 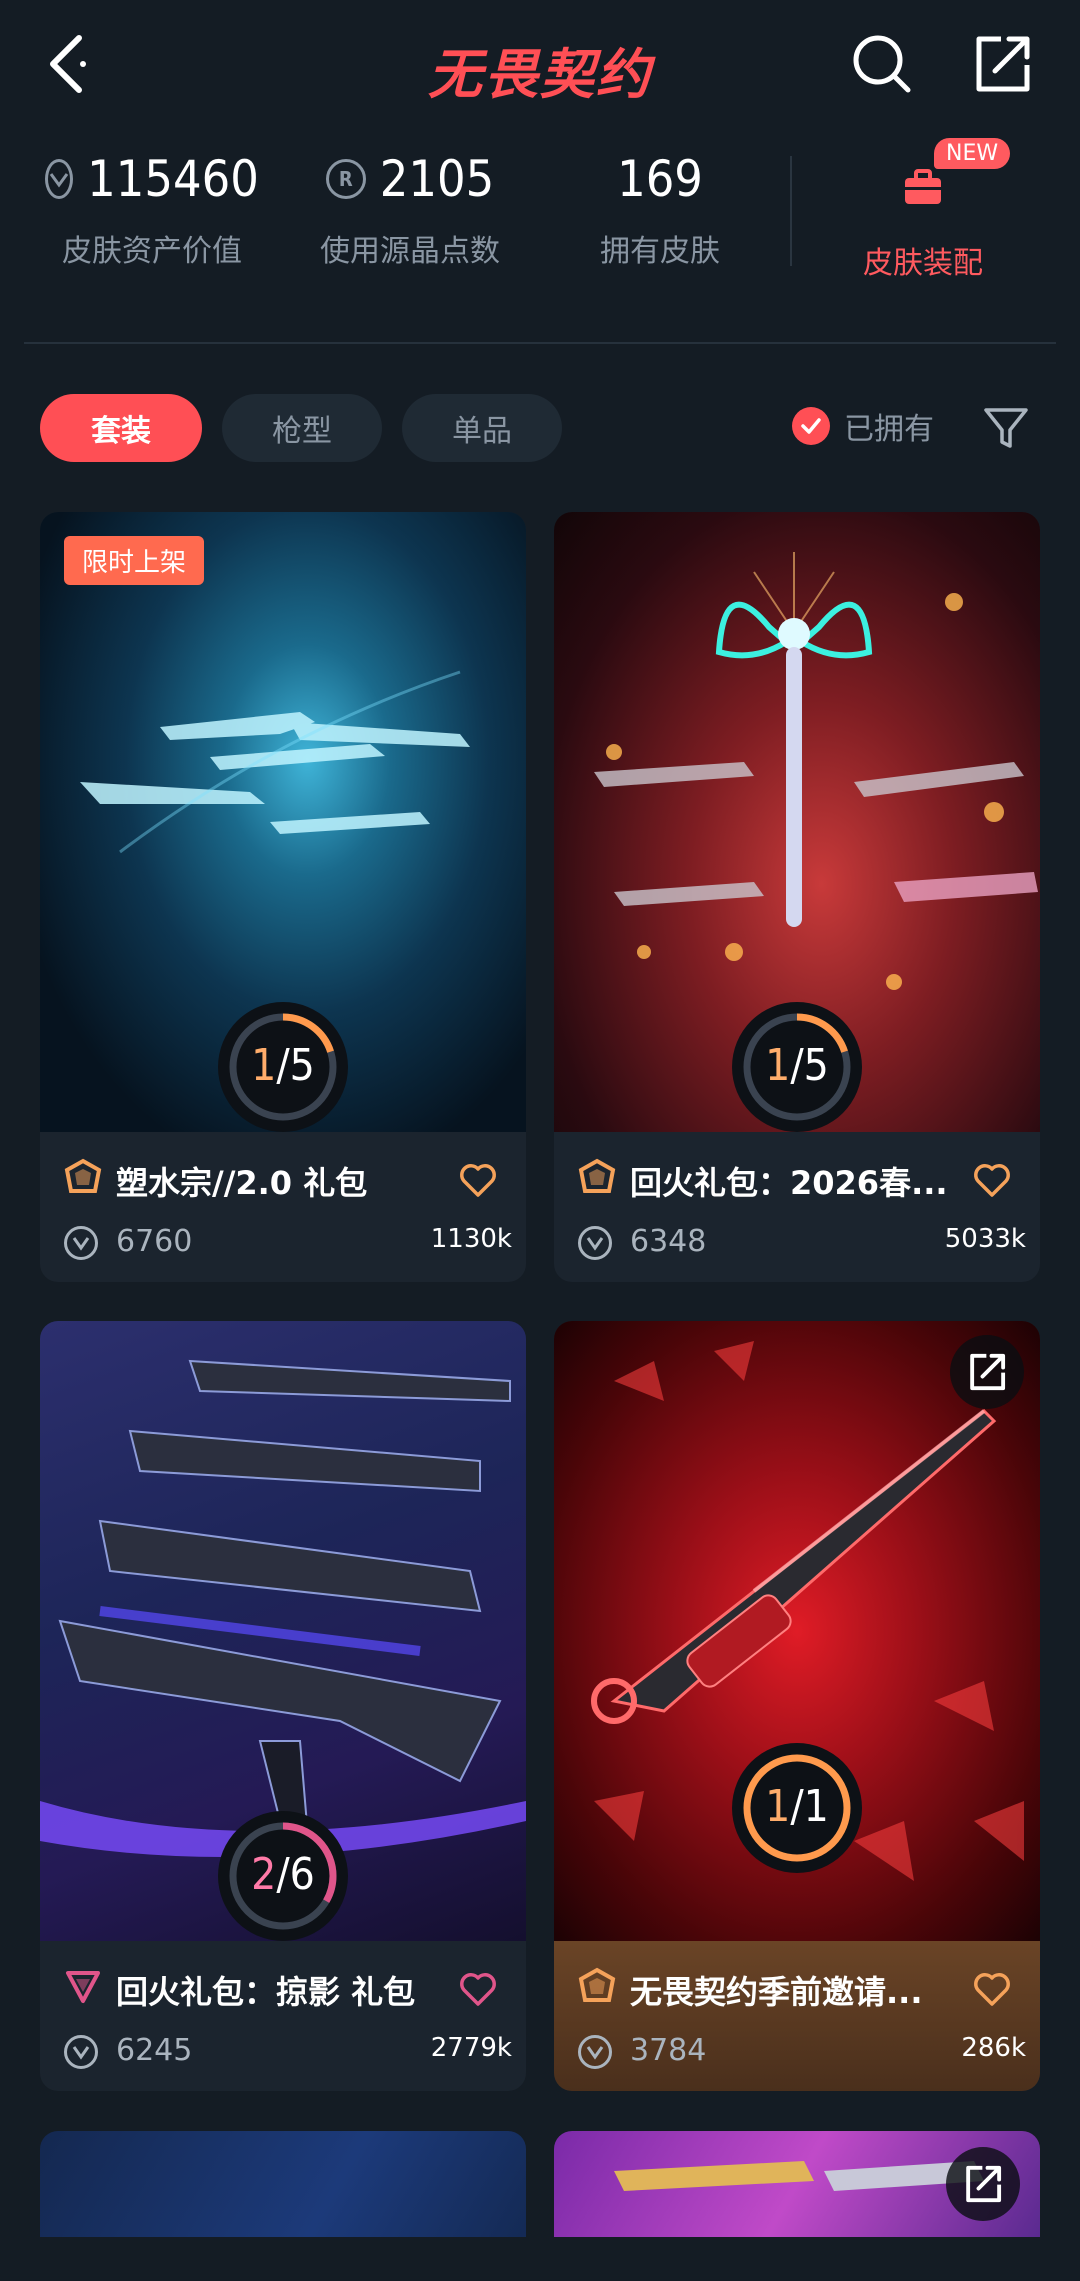 What do you see at coordinates (437, 179) in the screenshot?
I see `radianite-value: 2105` at bounding box center [437, 179].